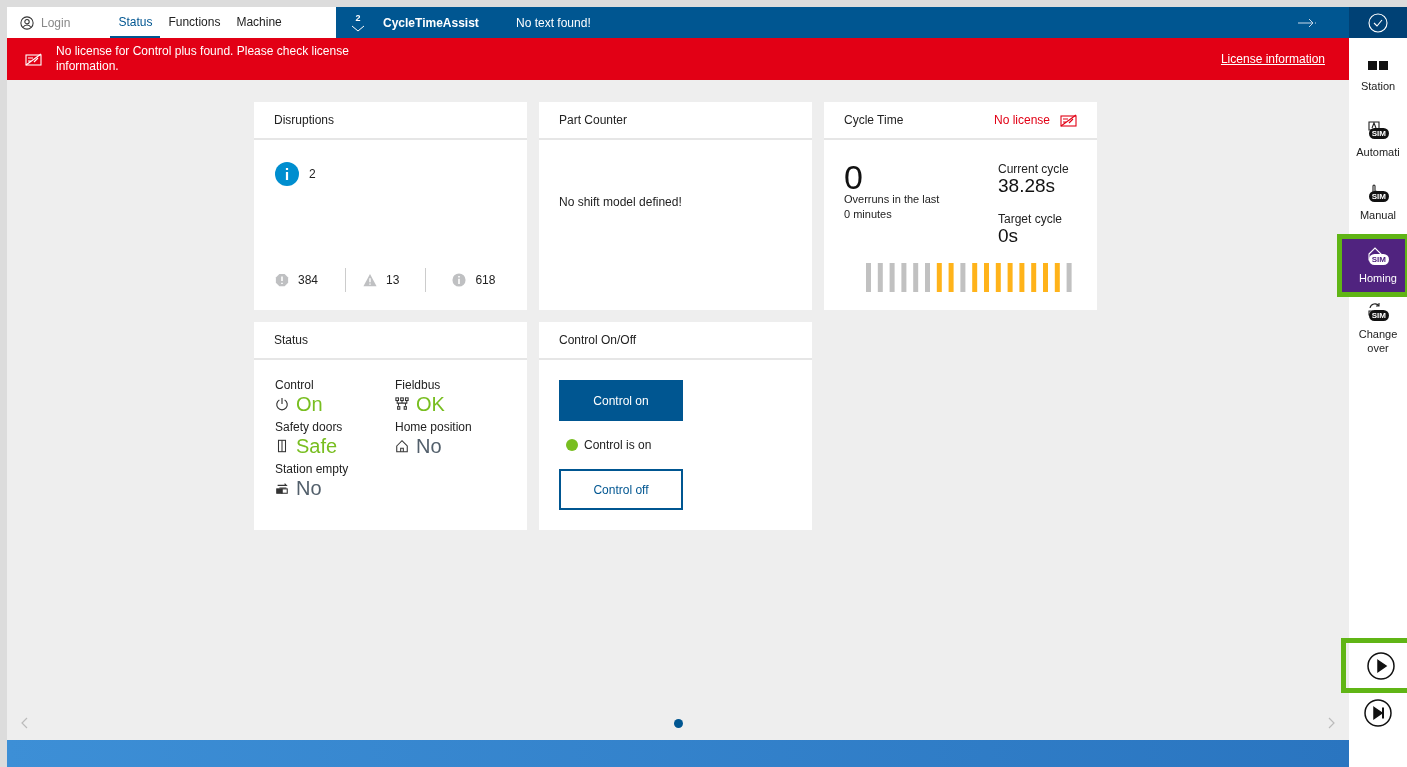 The image size is (1407, 767). Describe the element at coordinates (1378, 139) in the screenshot. I see `sidebar-mode-item: SIM Automati` at that location.